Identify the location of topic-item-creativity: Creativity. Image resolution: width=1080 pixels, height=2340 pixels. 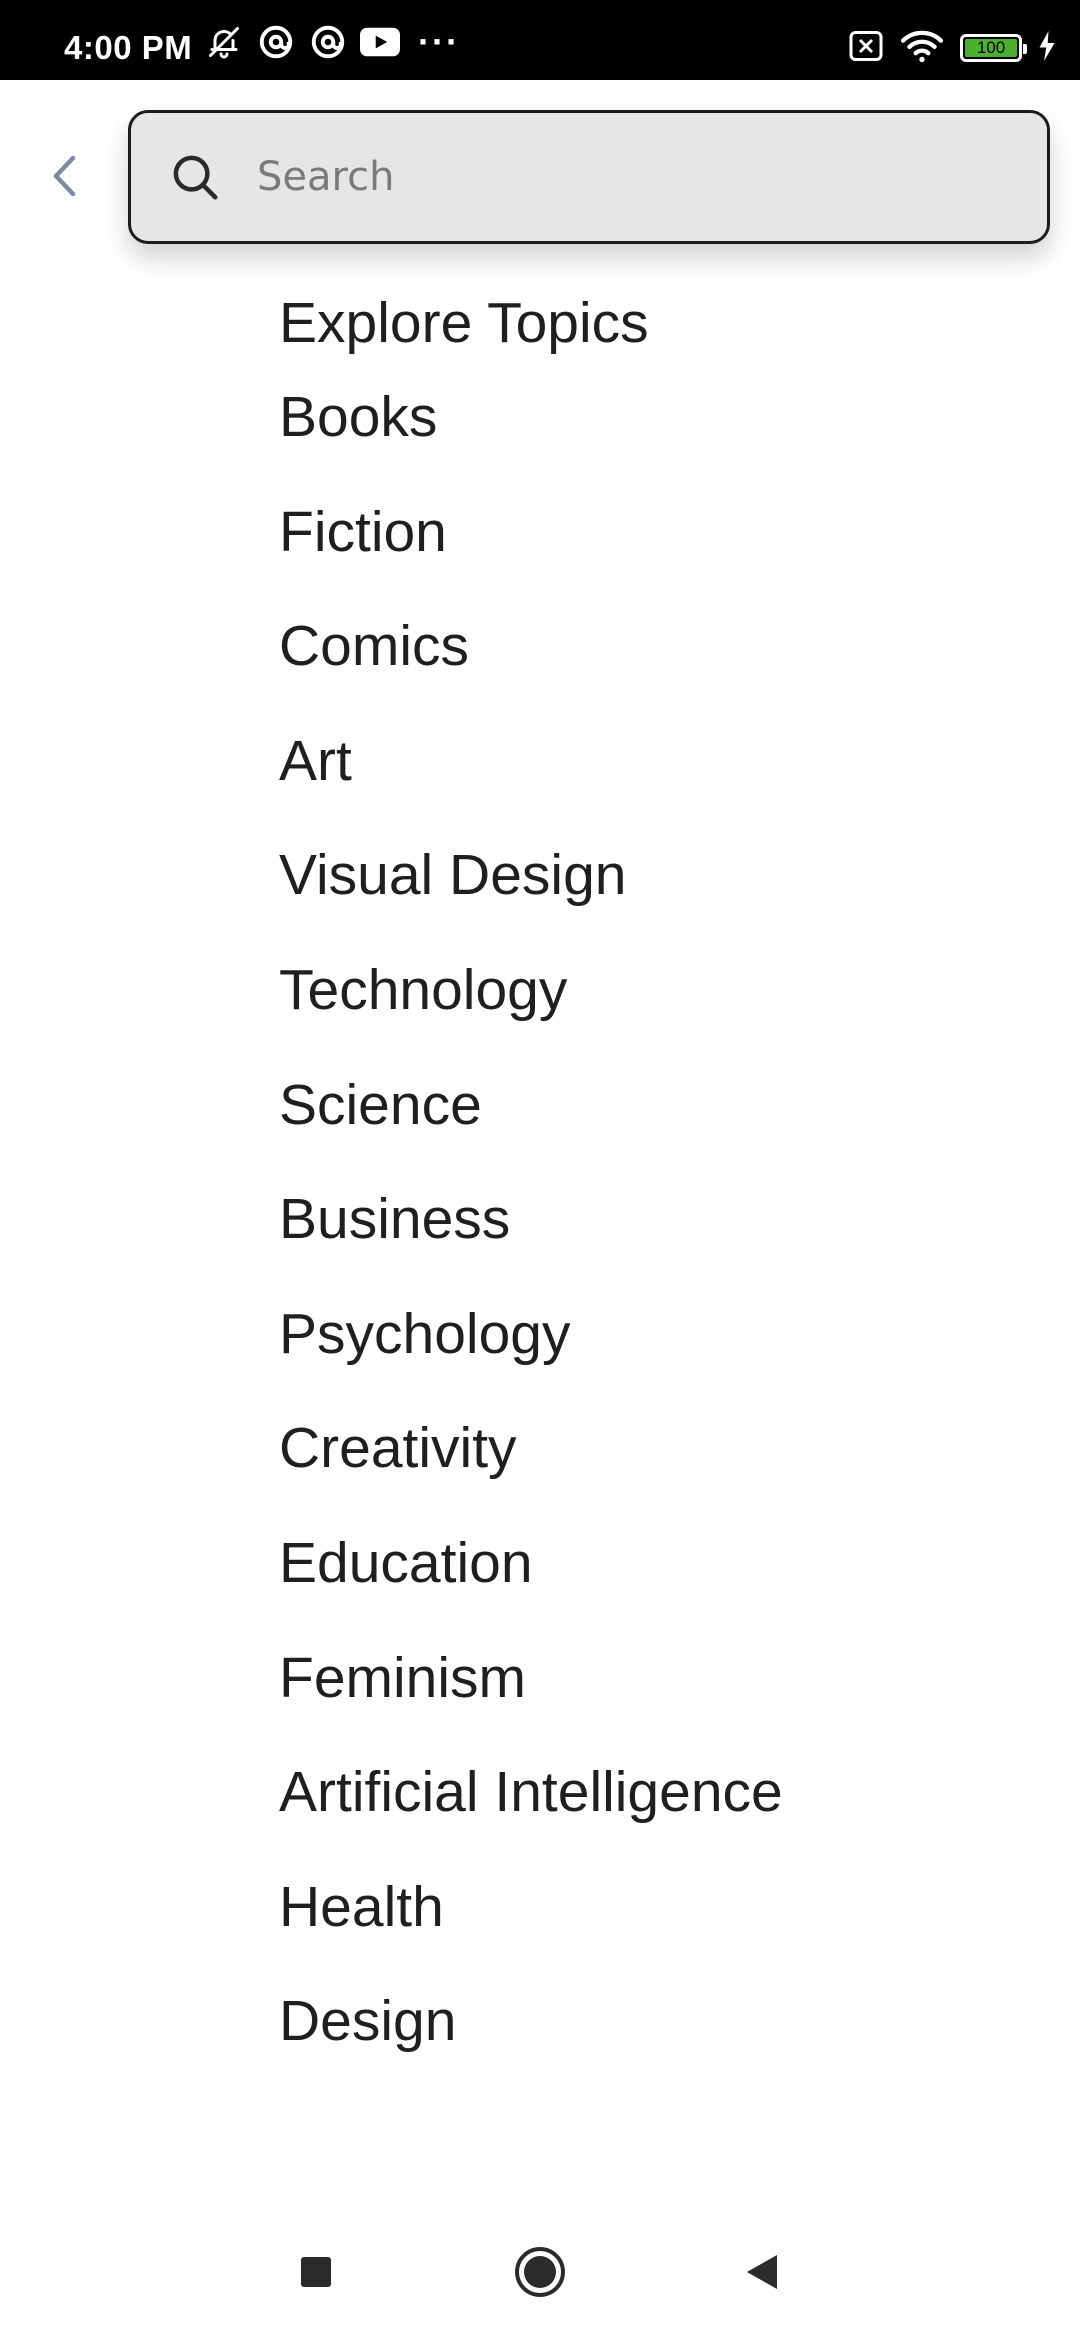
(531, 1464).